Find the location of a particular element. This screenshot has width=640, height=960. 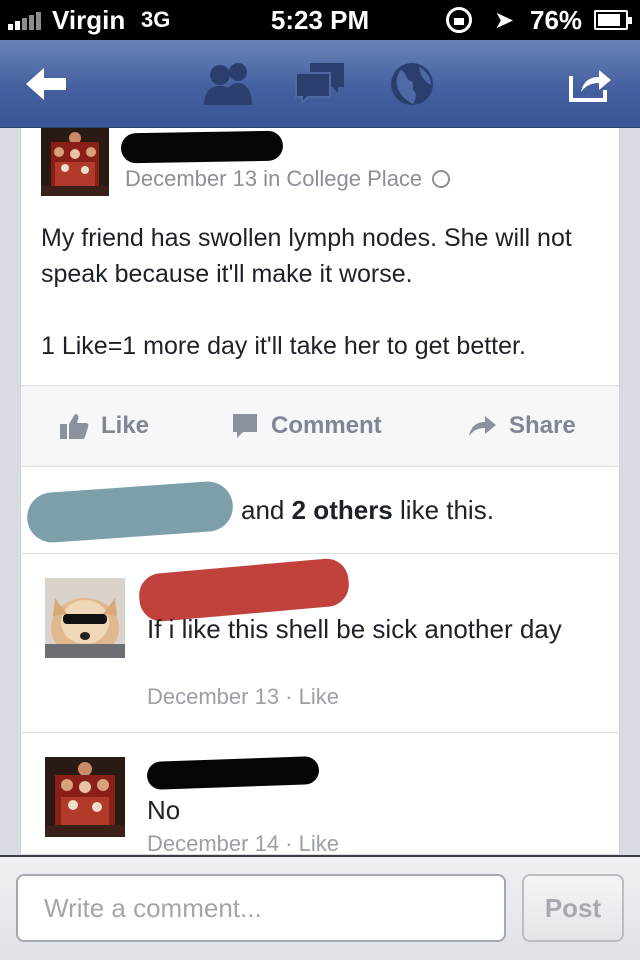

globe-icon is located at coordinates (412, 84).